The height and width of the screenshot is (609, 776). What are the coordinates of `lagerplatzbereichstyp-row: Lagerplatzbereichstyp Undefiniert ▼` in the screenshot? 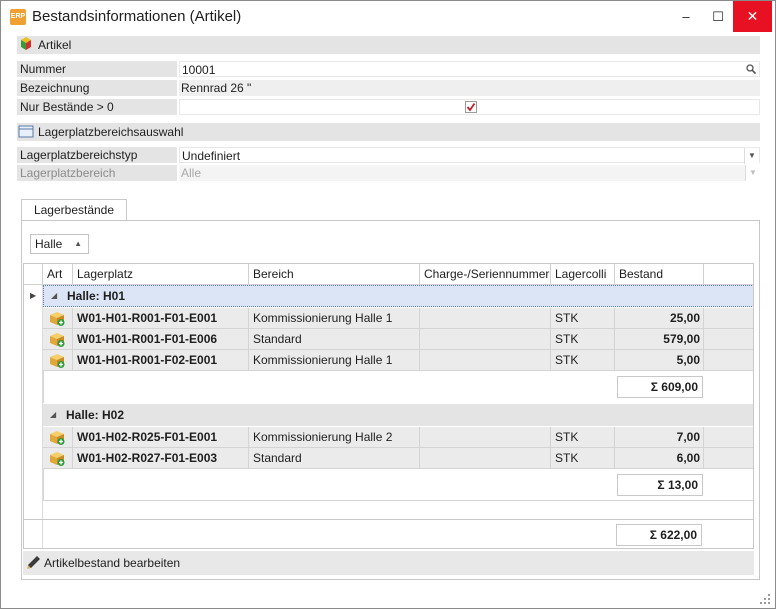 It's located at (388, 155).